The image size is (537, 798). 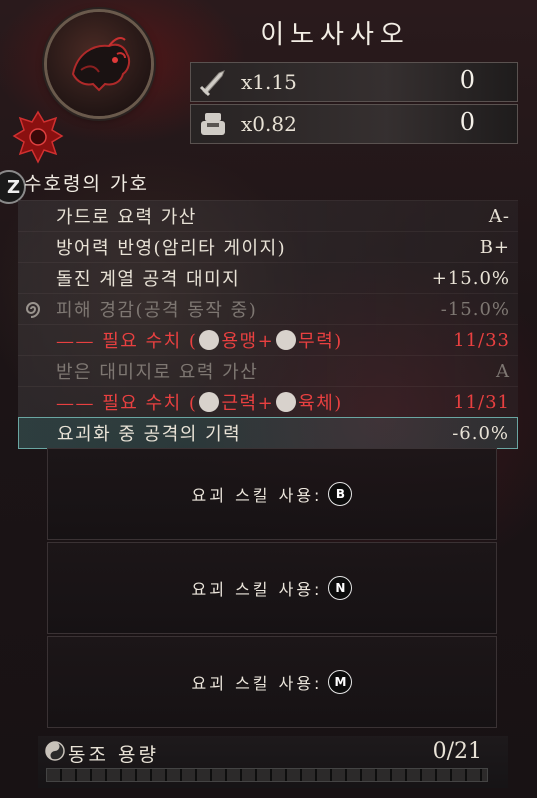 What do you see at coordinates (268, 277) in the screenshot?
I see `list-item: 돌진 계열 공격 대미지 +15.0%` at bounding box center [268, 277].